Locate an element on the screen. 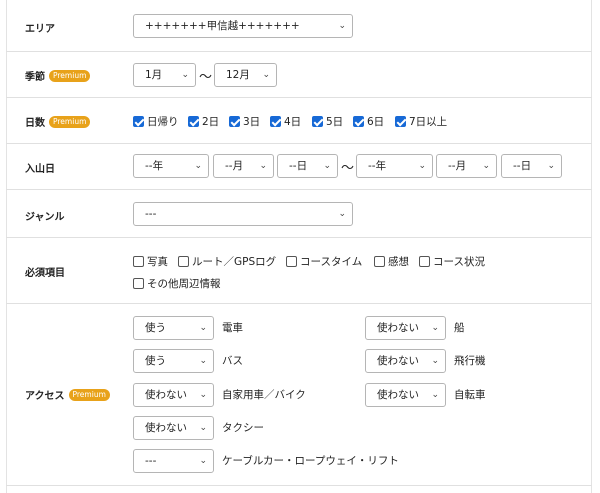 The height and width of the screenshot is (493, 600). access-bike-select: 使わない ⌄ is located at coordinates (405, 395).